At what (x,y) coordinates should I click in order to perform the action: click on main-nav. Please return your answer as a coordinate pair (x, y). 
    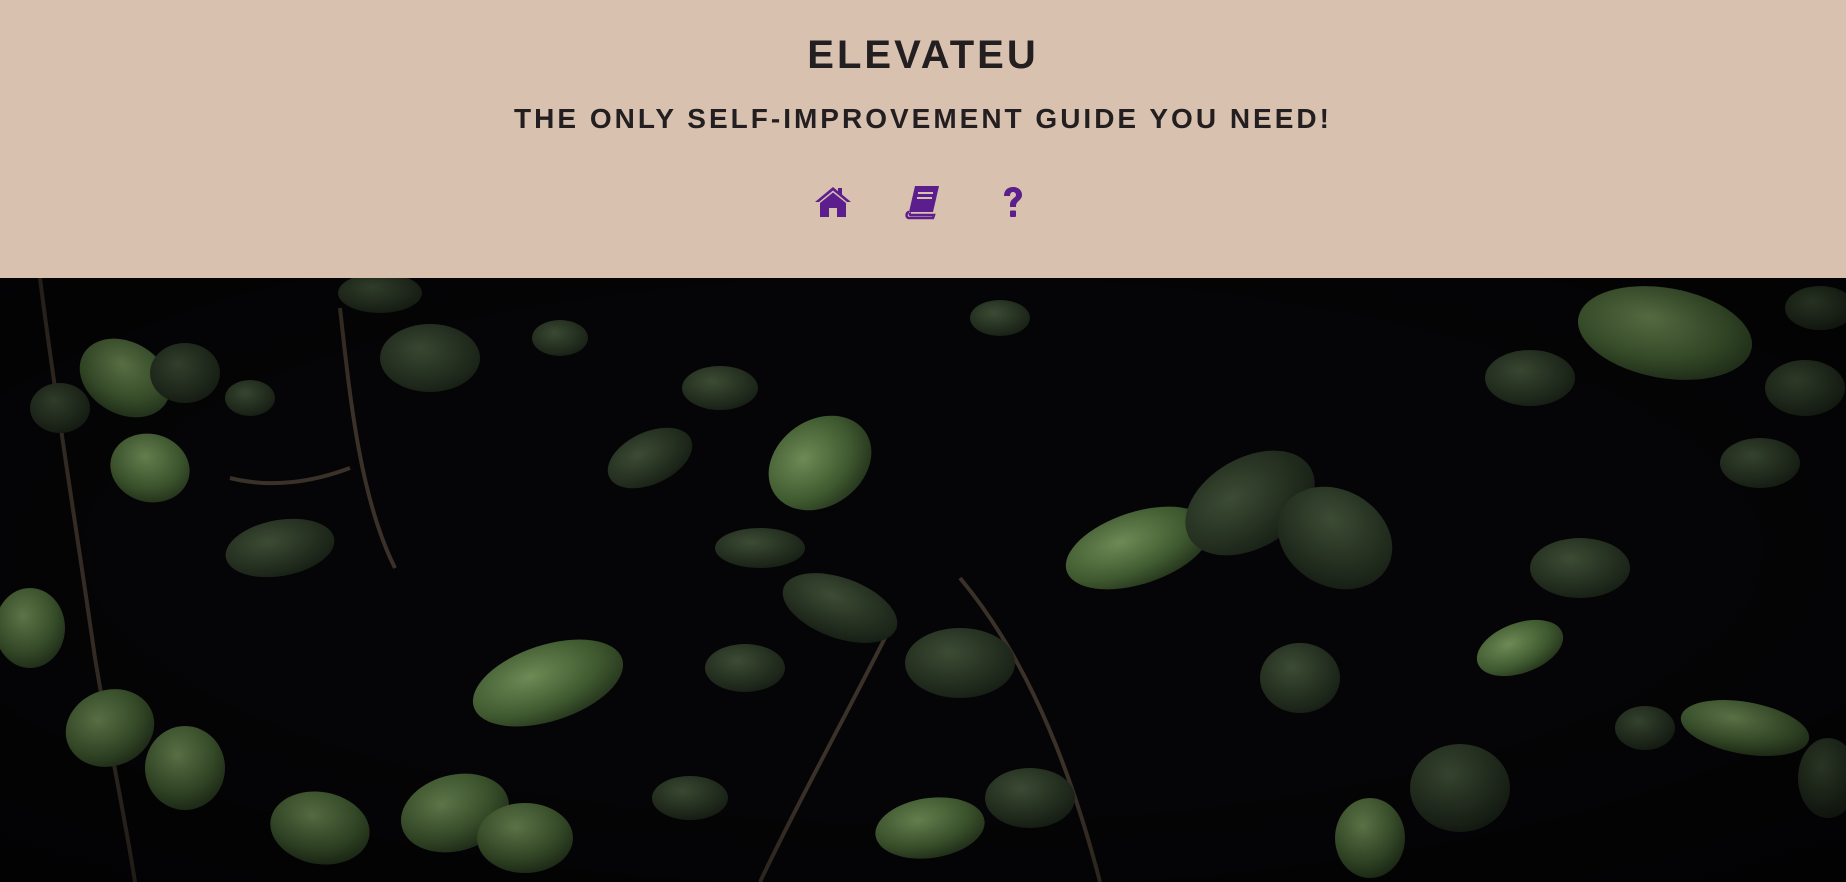
    Looking at the image, I should click on (923, 202).